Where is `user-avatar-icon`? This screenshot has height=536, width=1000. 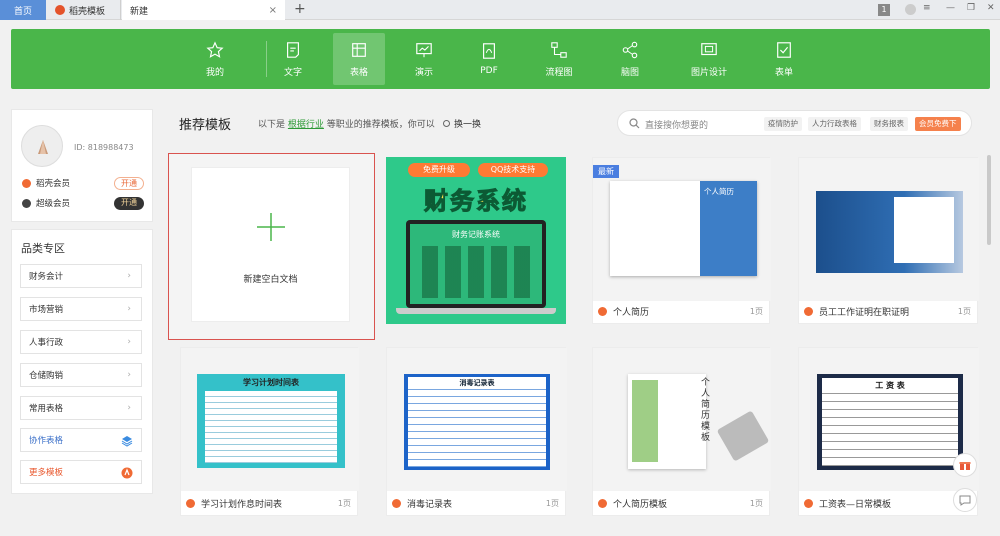
user-avatar-icon is located at coordinates (910, 9).